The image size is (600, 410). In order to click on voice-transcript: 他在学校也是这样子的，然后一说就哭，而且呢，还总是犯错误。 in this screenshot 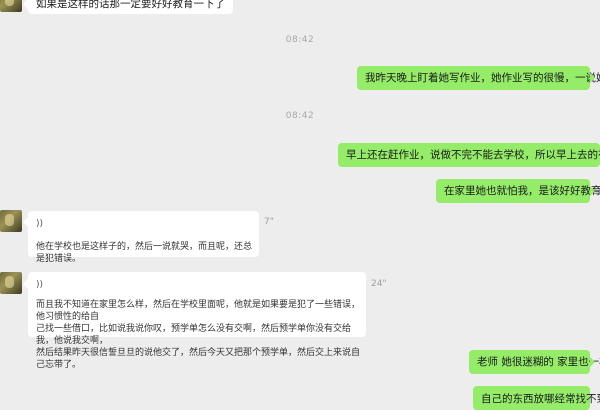, I will do `click(147, 253)`.